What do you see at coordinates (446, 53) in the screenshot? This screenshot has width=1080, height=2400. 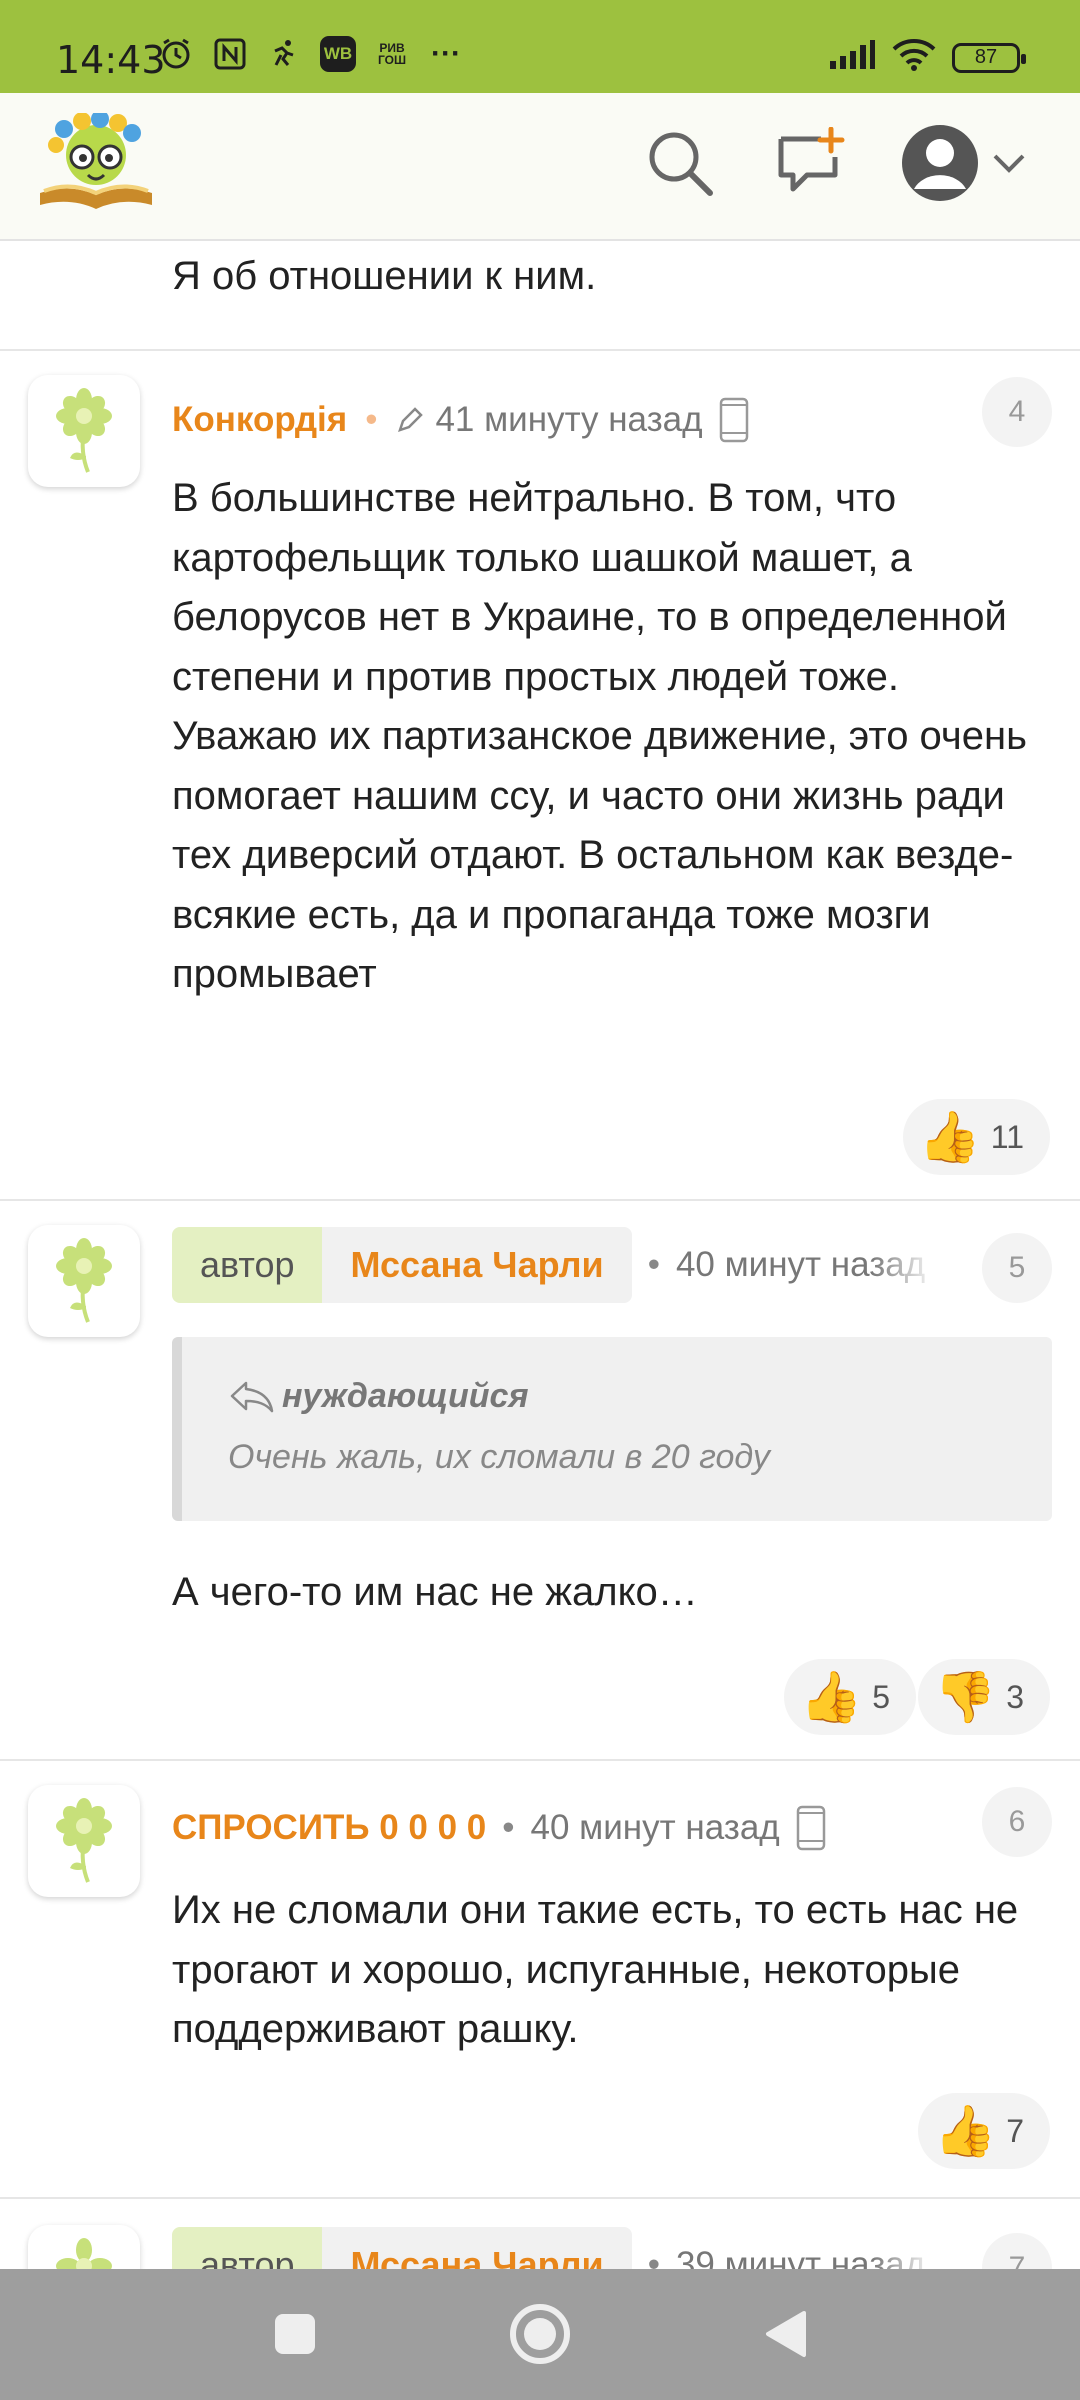 I see `more-notifications-icon: ···` at bounding box center [446, 53].